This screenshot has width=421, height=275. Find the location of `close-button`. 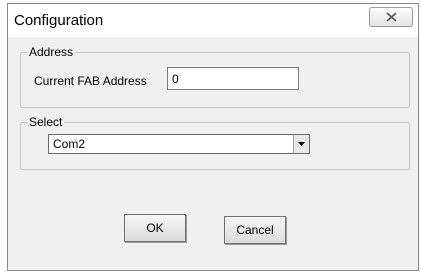

close-button is located at coordinates (391, 17).